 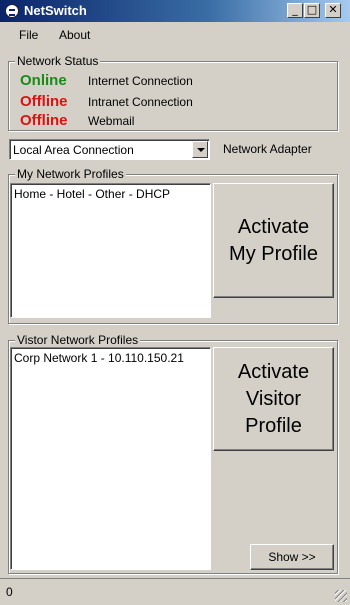 What do you see at coordinates (58, 61) in the screenshot?
I see `network-status-legend: Network Status` at bounding box center [58, 61].